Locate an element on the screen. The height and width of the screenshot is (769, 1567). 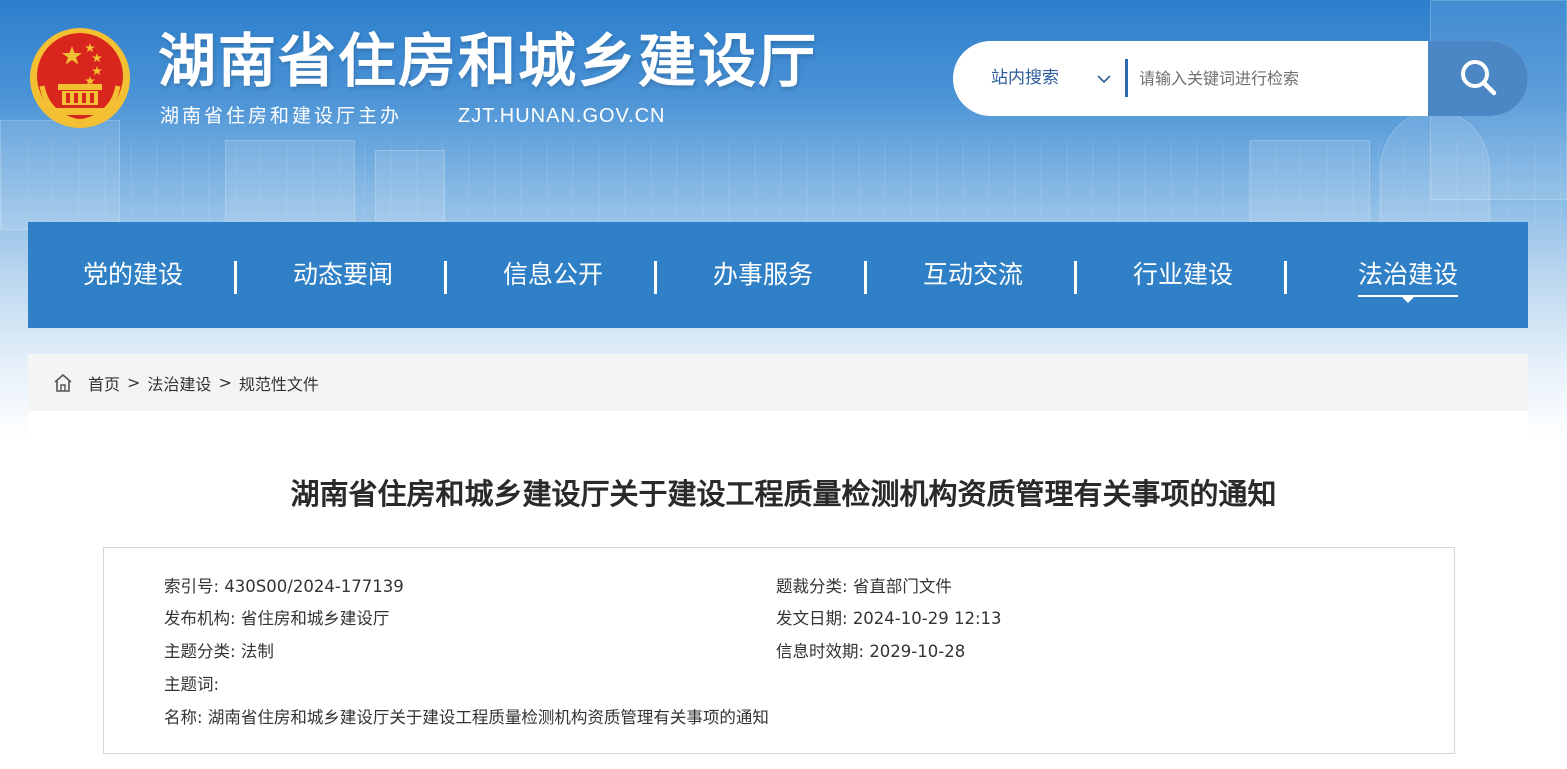
search-button is located at coordinates (1478, 78).